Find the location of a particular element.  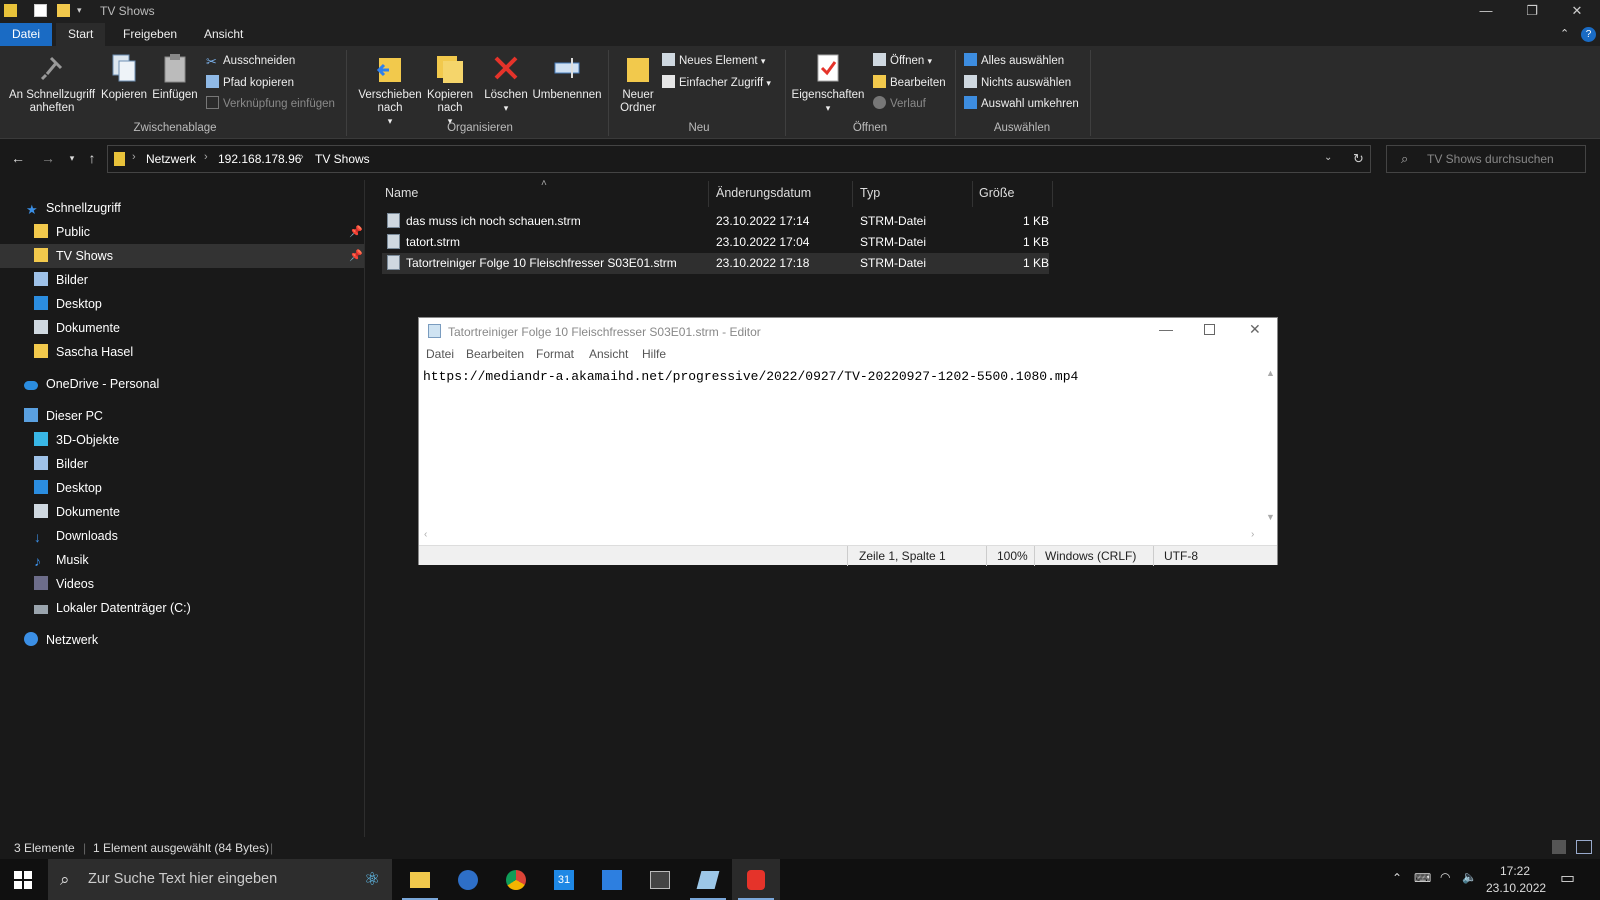

tab-file: Datei is located at coordinates (26, 34).